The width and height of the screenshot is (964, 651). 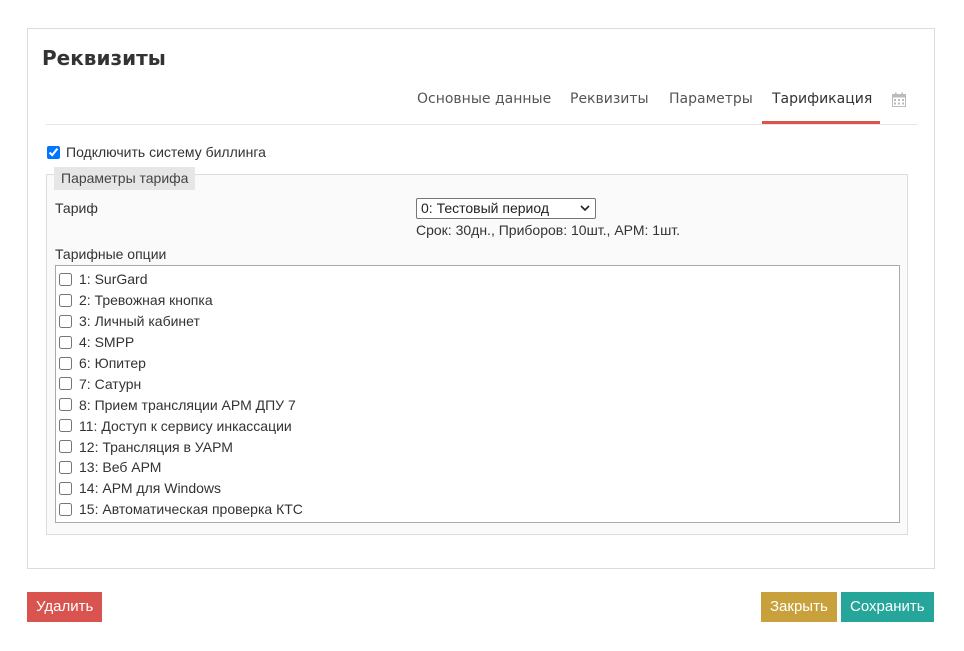 I want to click on tariff-option-label: 15: Автоматическая проверка КТС, so click(x=191, y=509).